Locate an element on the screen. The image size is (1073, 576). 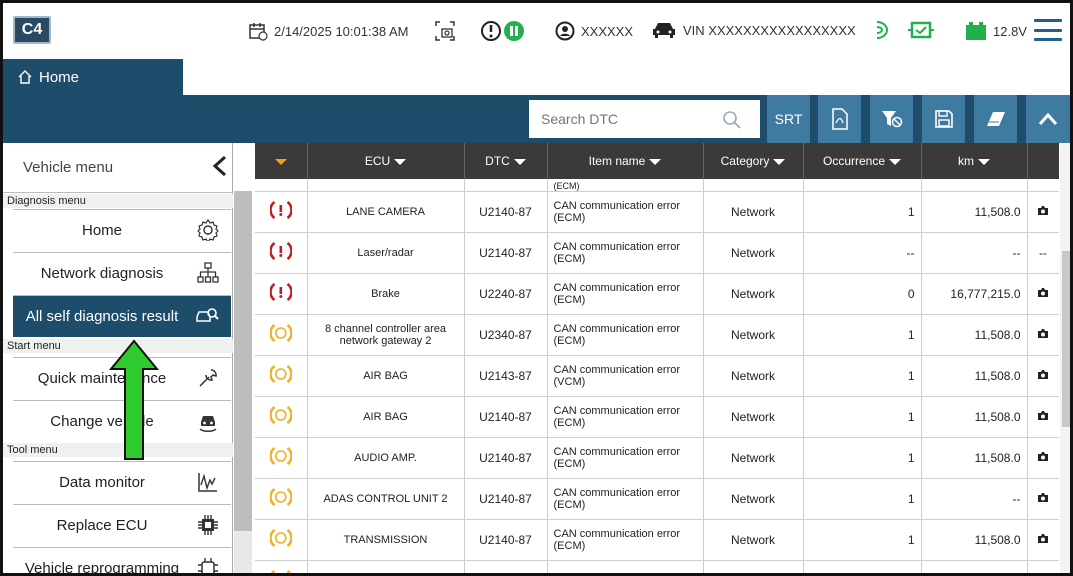
table-scrollbar-thumb is located at coordinates (1066, 339).